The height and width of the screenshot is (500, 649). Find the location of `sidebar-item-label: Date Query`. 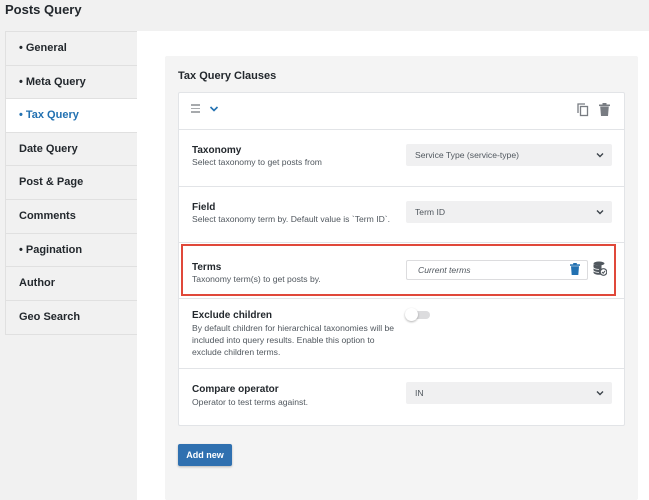

sidebar-item-label: Date Query is located at coordinates (48, 148).